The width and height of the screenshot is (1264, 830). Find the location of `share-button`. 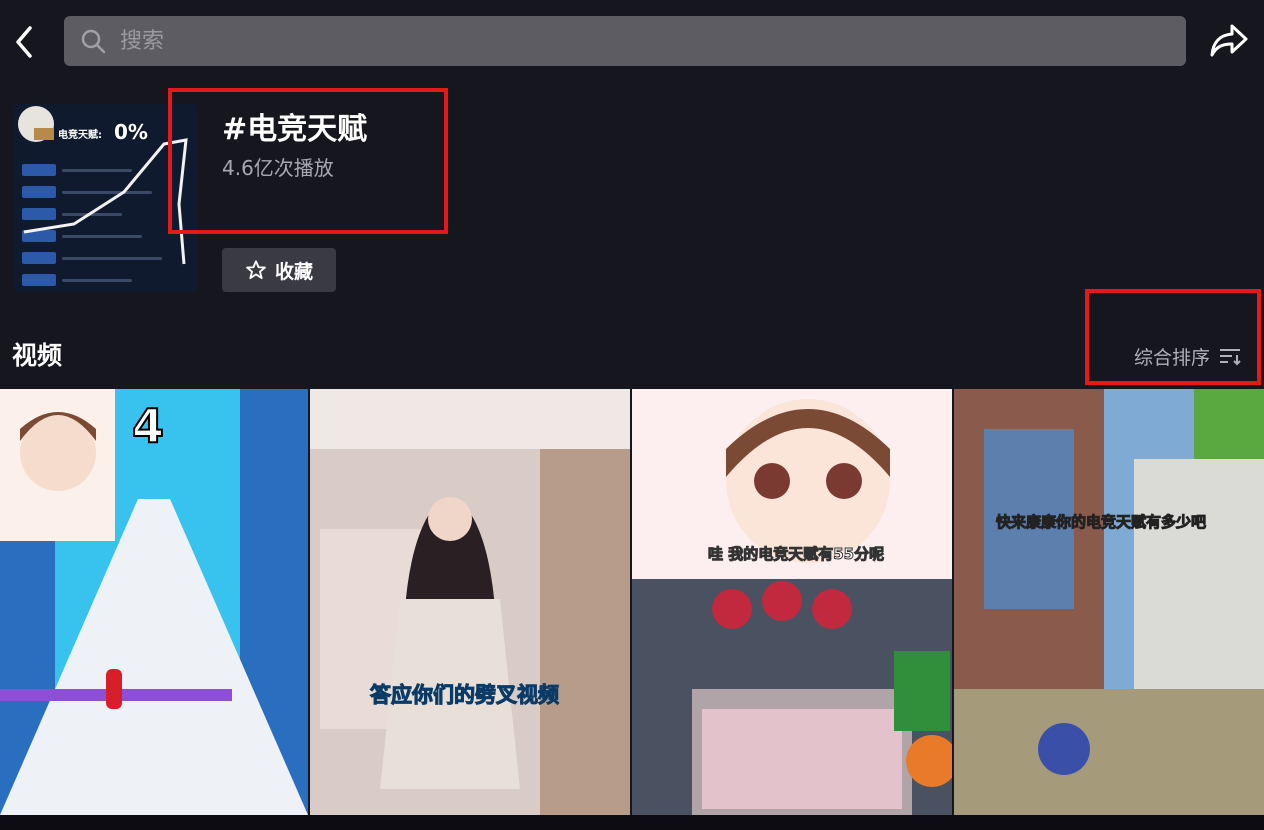

share-button is located at coordinates (1229, 41).